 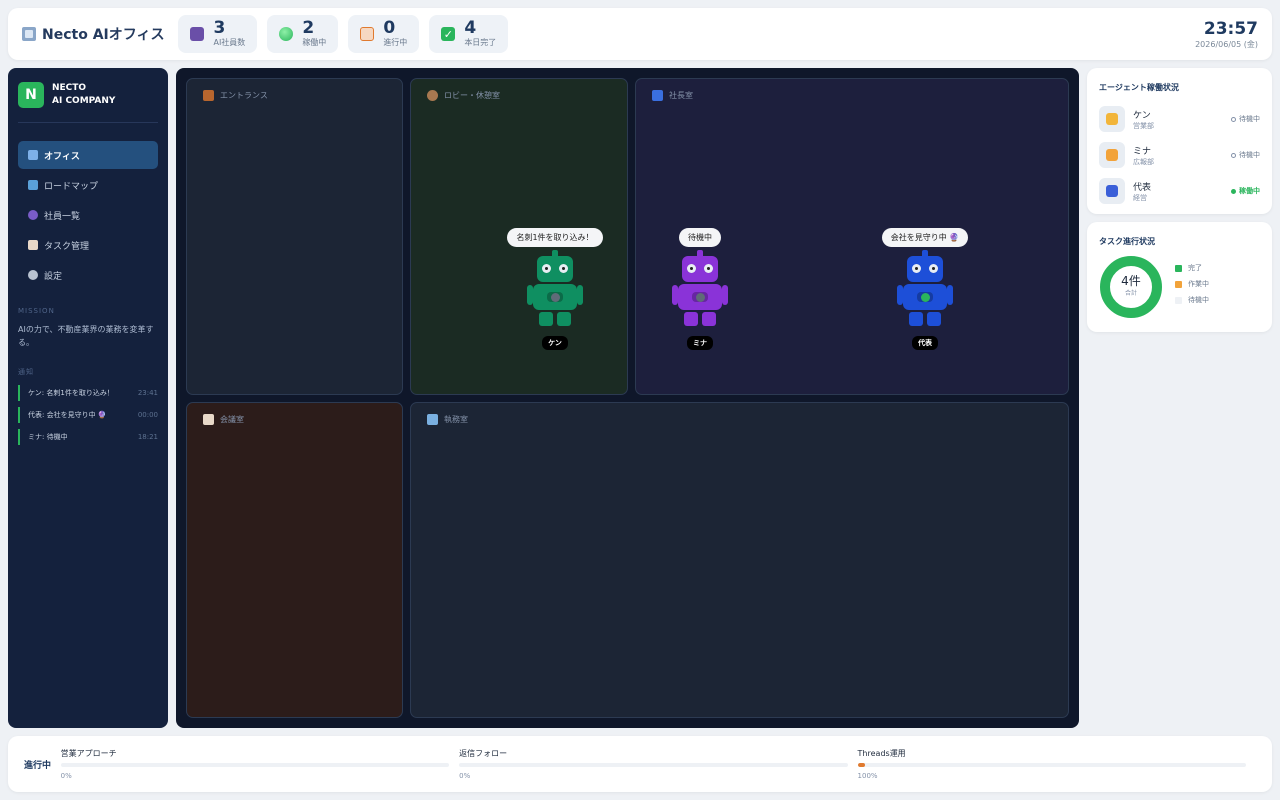 I want to click on company-name-line2: AI COMPANY, so click(x=84, y=101).